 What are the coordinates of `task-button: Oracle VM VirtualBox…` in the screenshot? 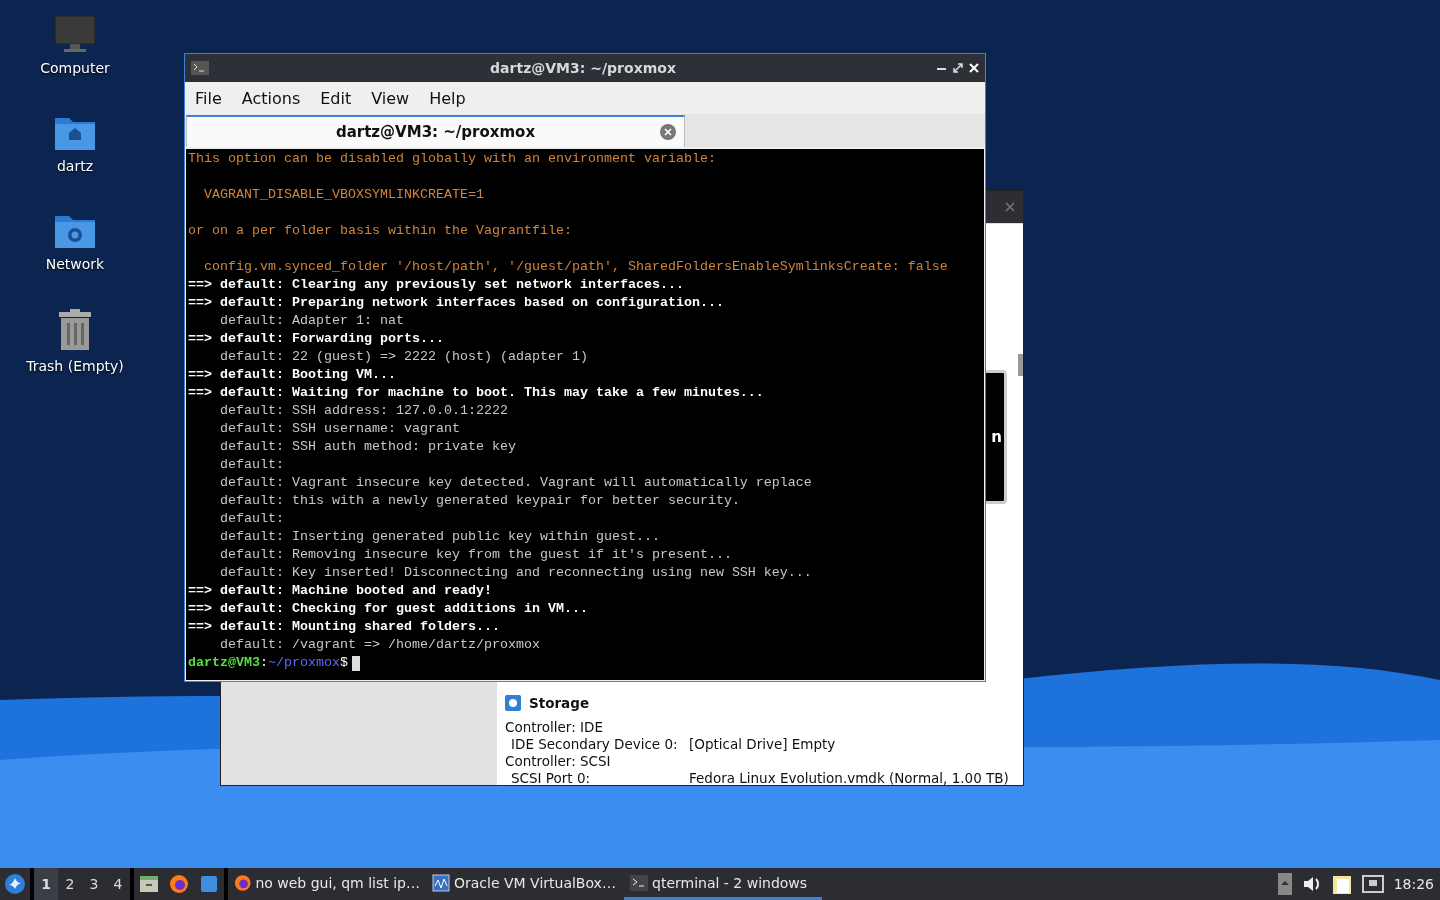 It's located at (525, 884).